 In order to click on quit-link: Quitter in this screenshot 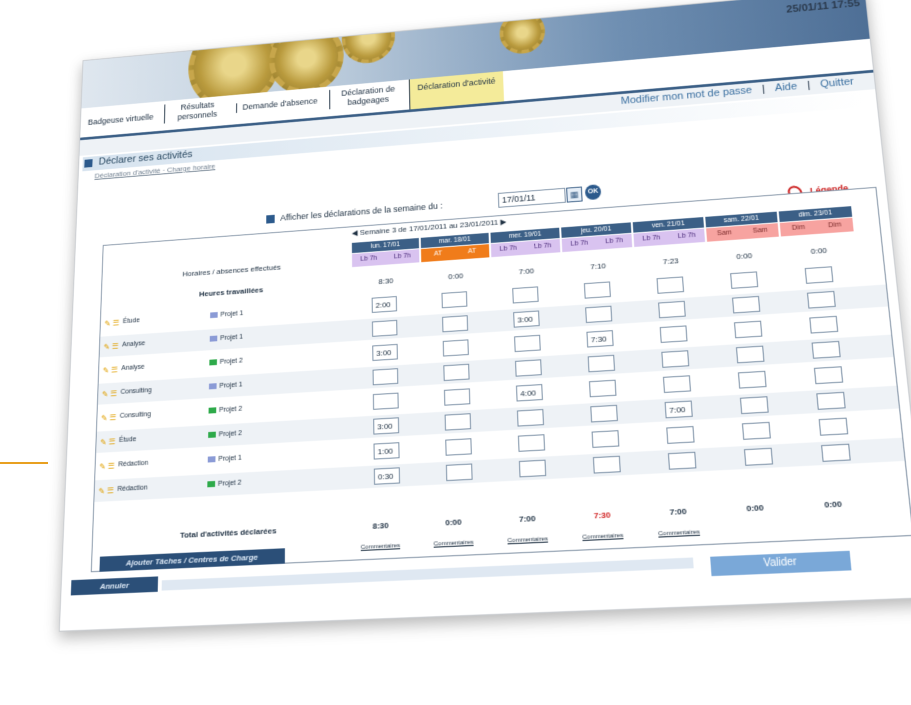, I will do `click(837, 83)`.